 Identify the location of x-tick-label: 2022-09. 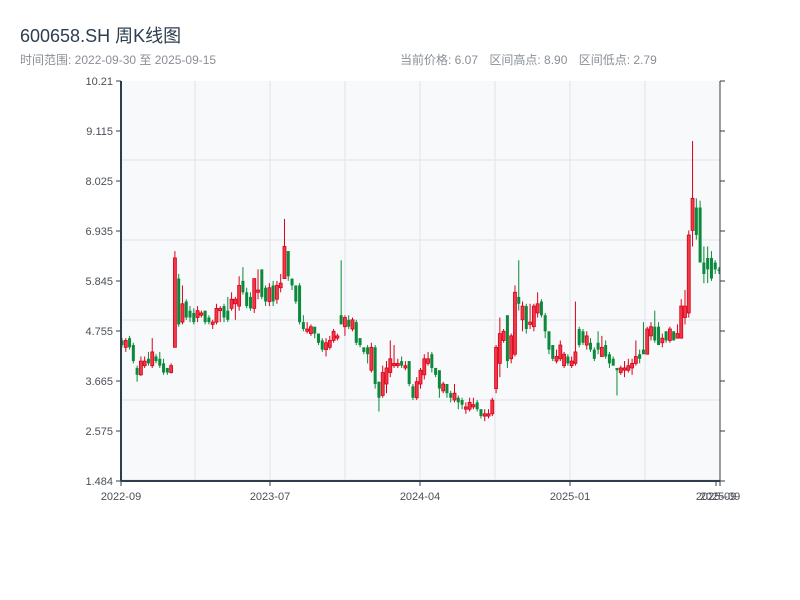
(121, 497).